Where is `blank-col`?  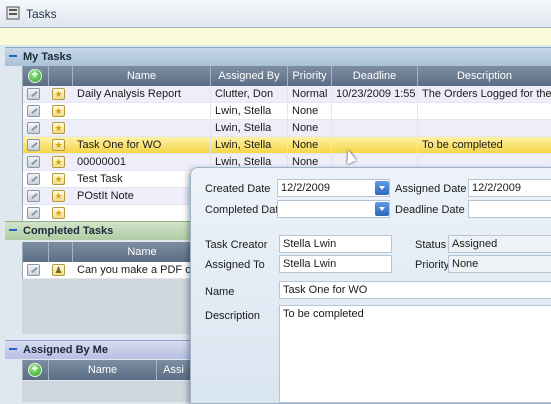
blank-col is located at coordinates (36, 252).